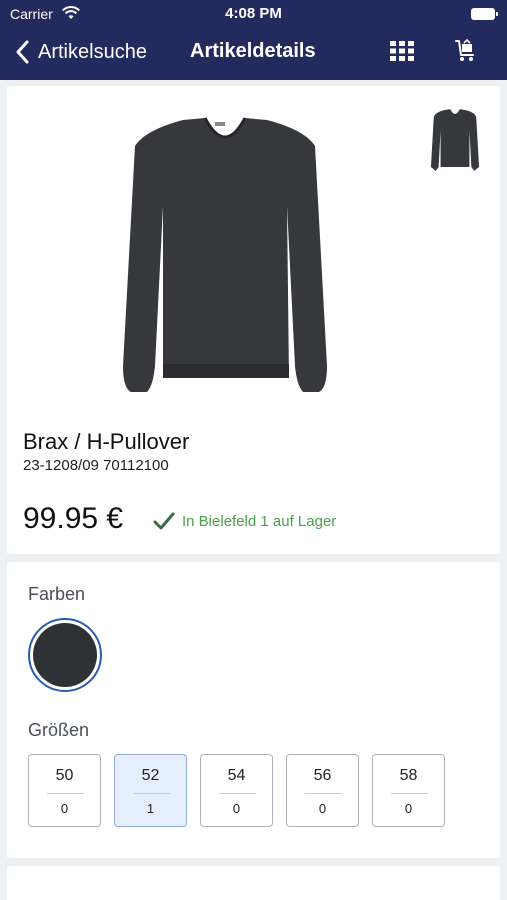 Image resolution: width=507 pixels, height=900 pixels. Describe the element at coordinates (57, 594) in the screenshot. I see `colors-label: Farben` at that location.